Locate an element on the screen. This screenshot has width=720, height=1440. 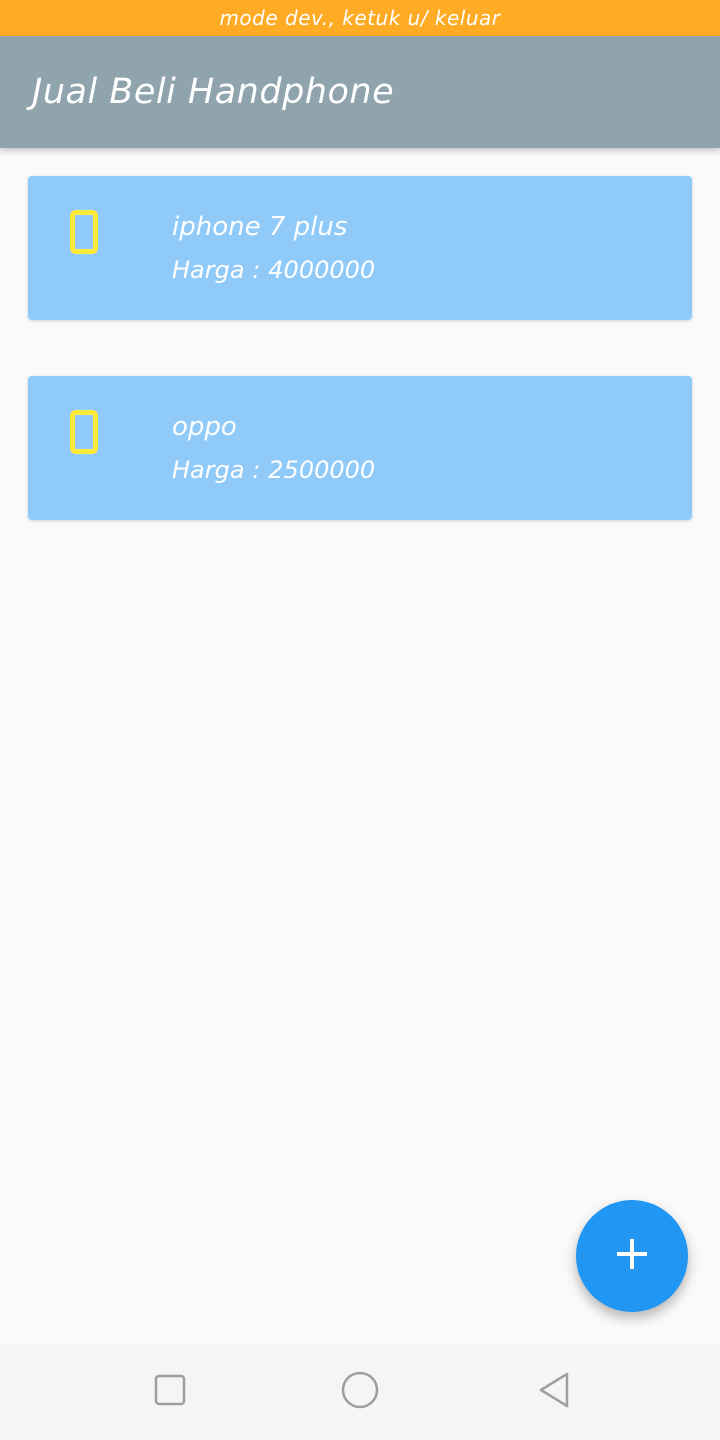
item-name: iphone 7 plus is located at coordinates (260, 227).